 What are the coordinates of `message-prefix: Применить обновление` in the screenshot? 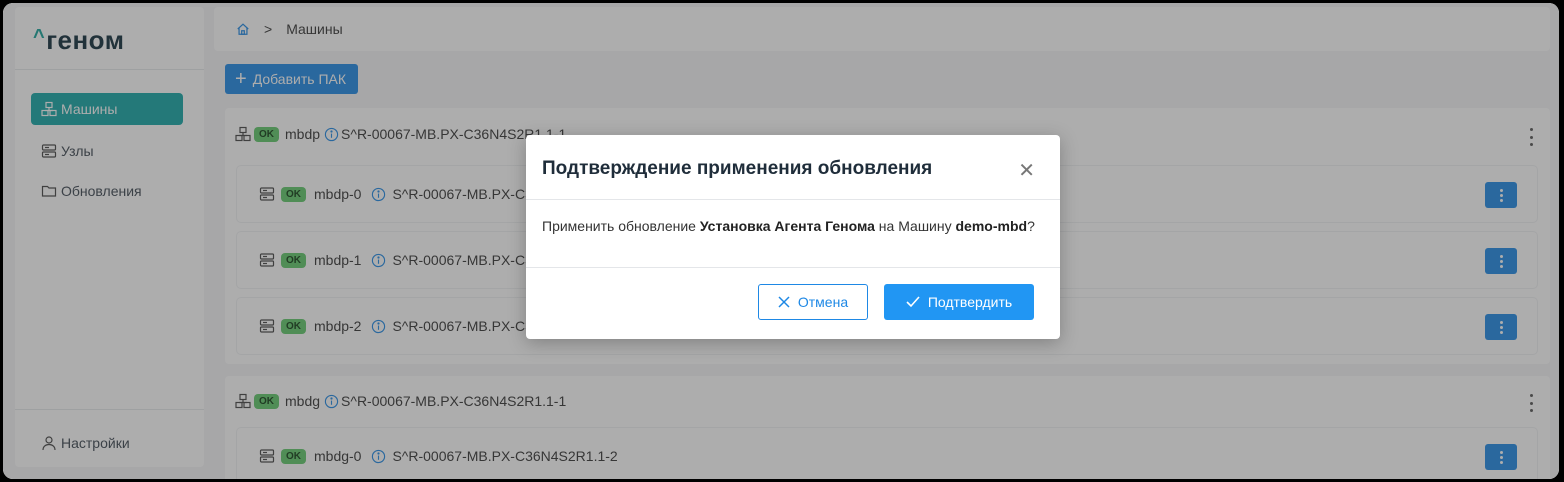 It's located at (621, 226).